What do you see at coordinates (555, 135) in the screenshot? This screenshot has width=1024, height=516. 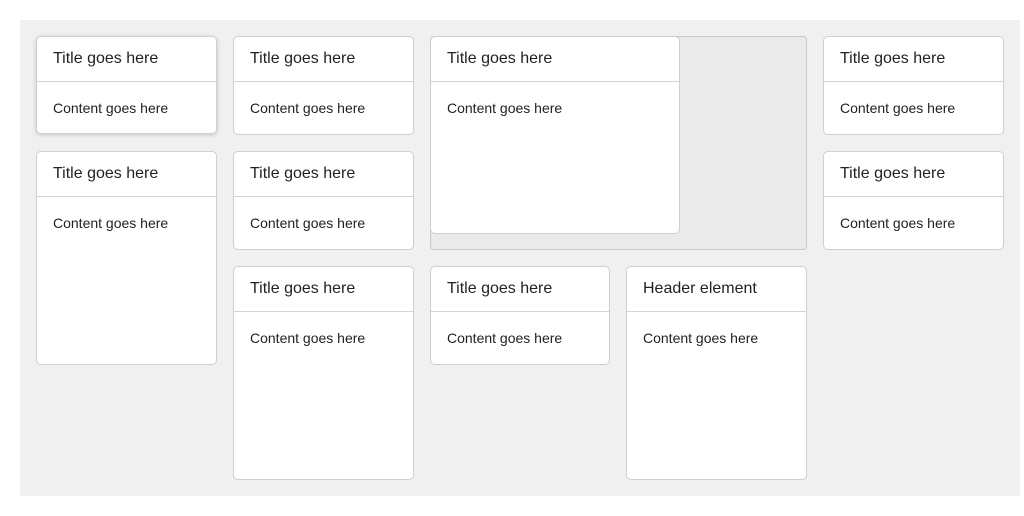 I see `grid-card-resizing: Title goes here Content goes here` at bounding box center [555, 135].